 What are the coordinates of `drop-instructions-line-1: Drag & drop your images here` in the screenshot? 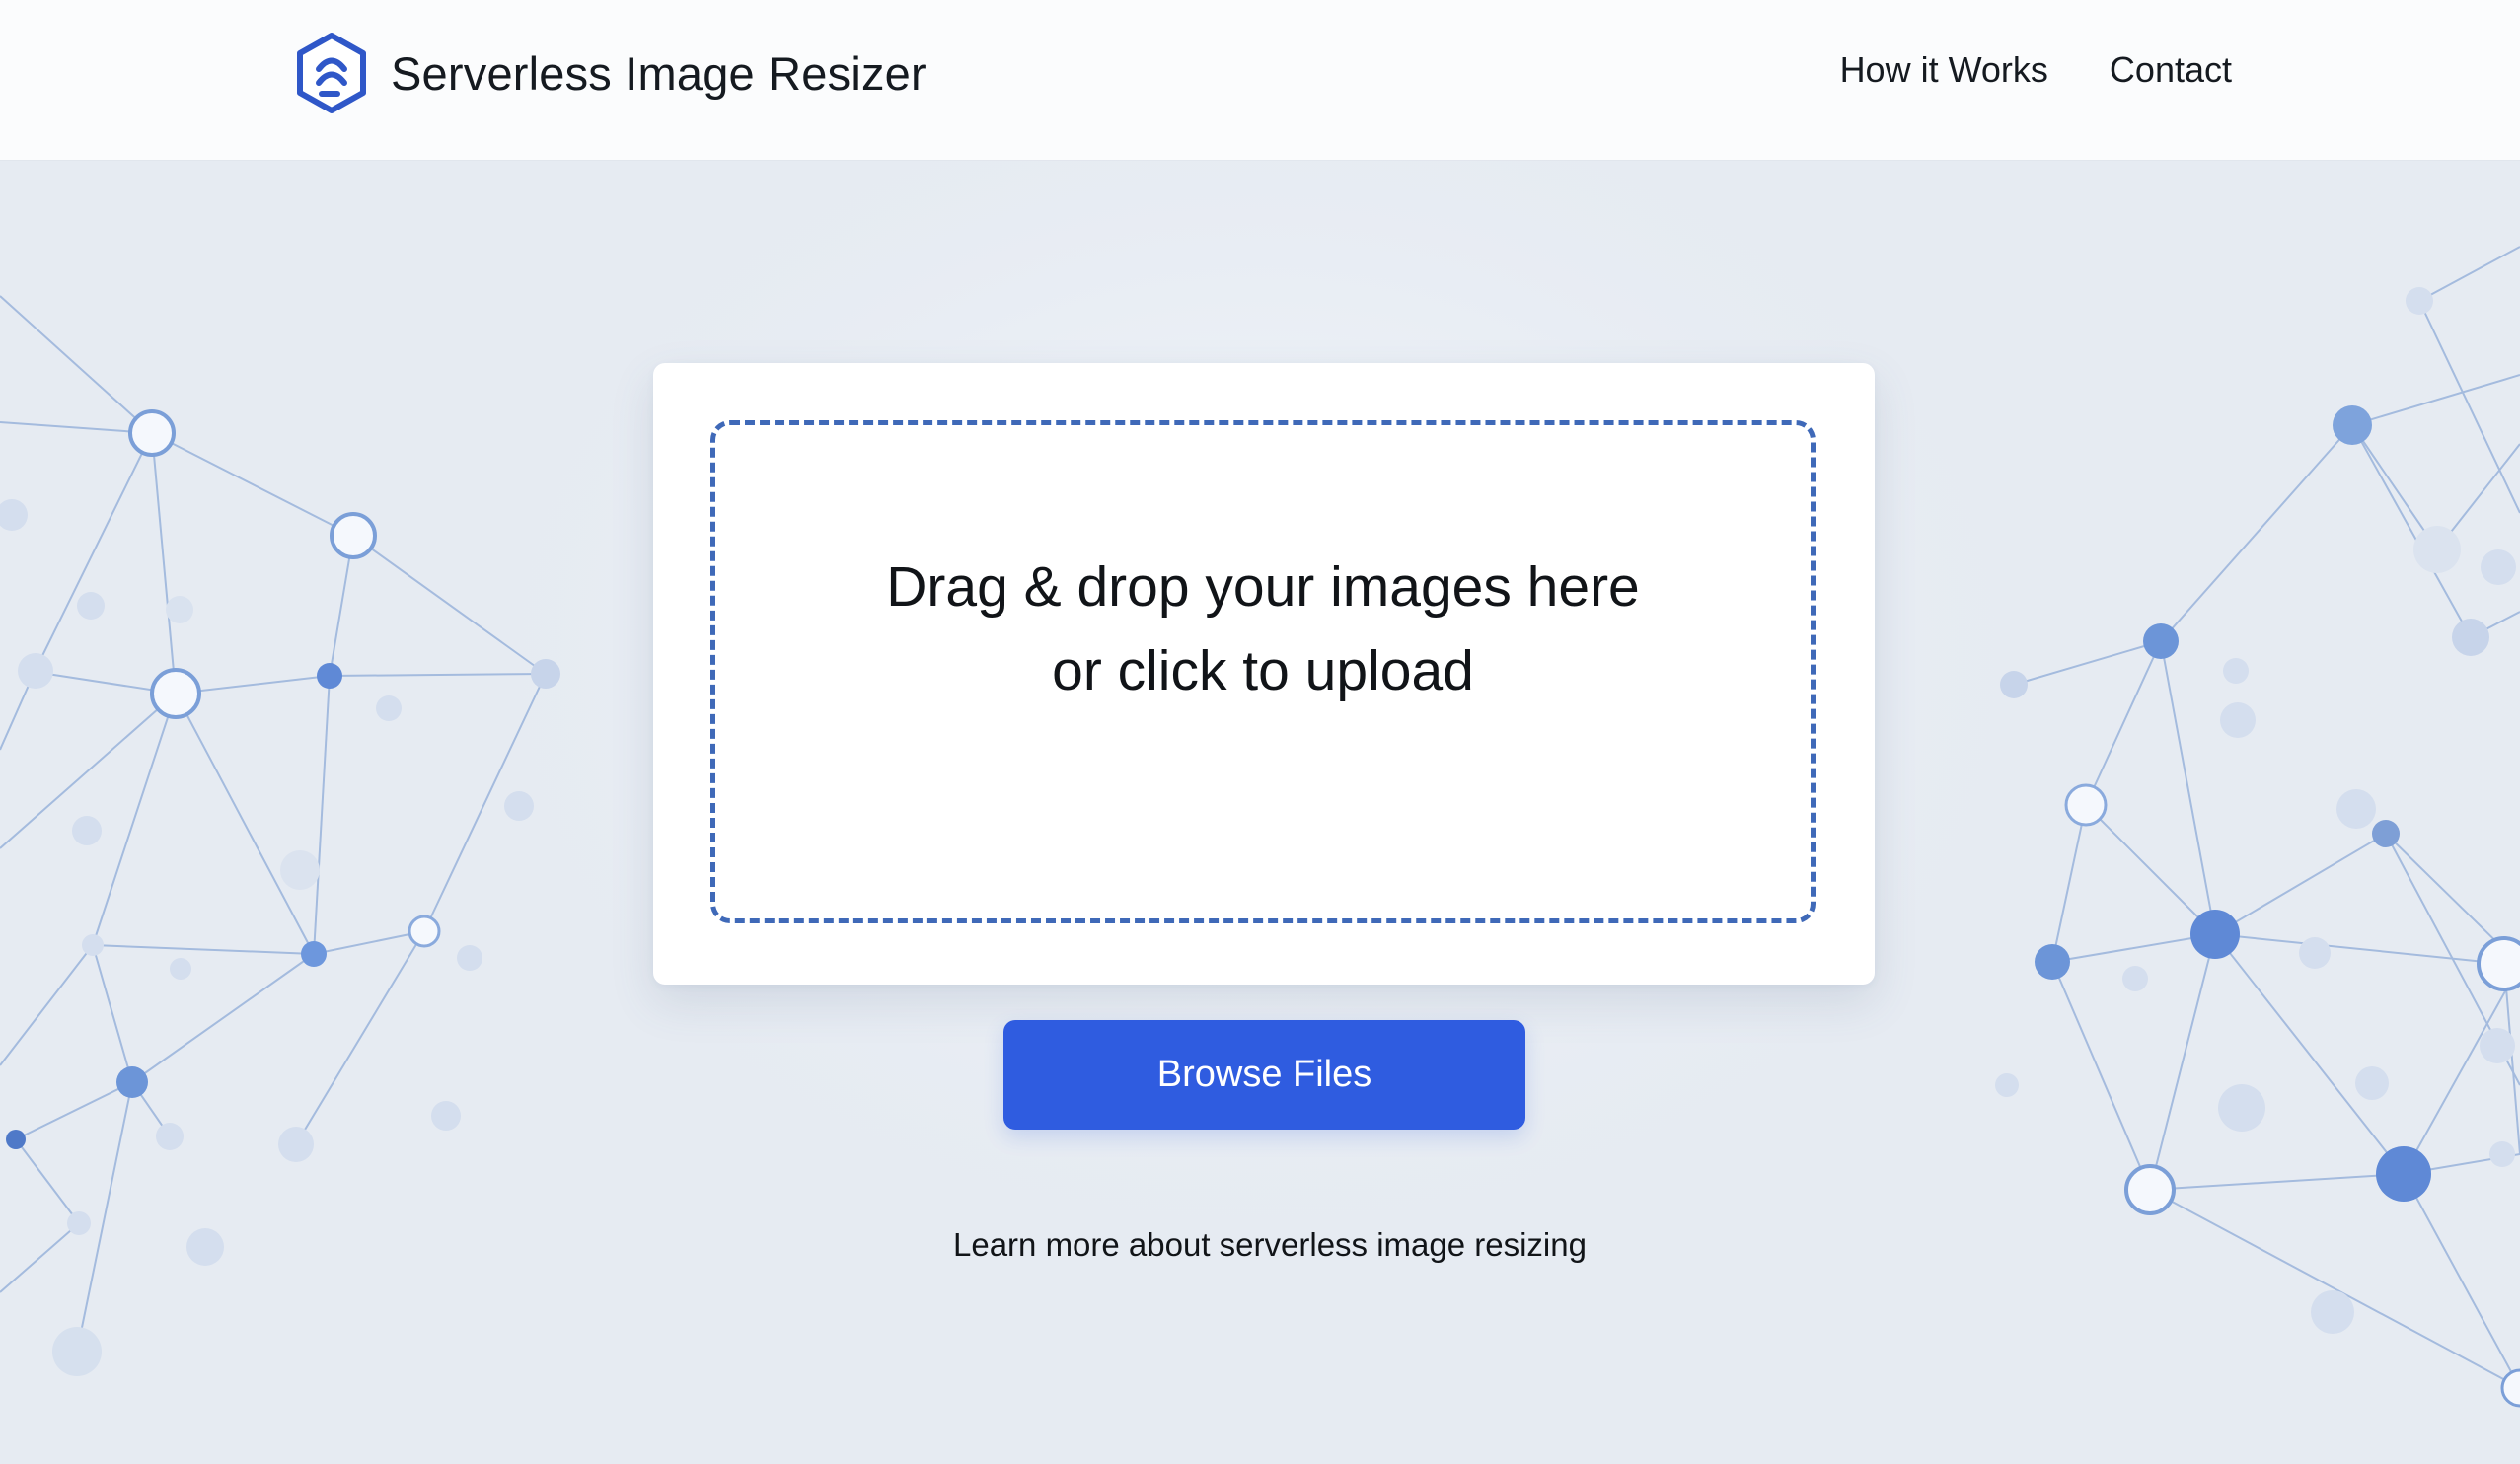 It's located at (1263, 587).